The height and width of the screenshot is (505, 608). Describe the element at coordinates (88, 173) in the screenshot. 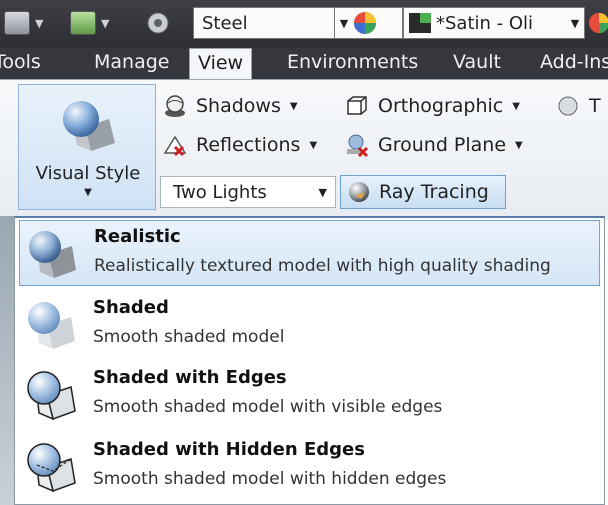

I see `visual-style-label: Visual Style` at that location.